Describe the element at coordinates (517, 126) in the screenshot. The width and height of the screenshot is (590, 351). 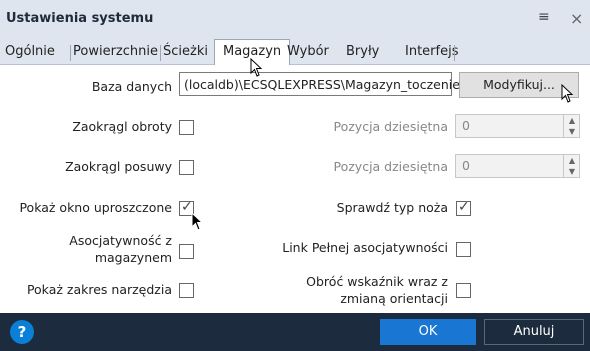
I see `decimal-position-input-1: 0` at that location.